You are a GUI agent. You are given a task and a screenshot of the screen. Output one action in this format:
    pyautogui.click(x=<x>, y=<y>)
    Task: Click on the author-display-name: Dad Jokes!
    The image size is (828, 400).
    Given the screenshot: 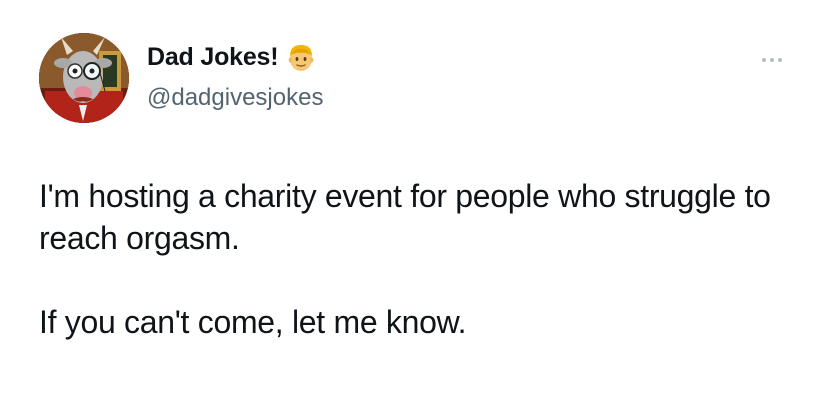 What is the action you would take?
    pyautogui.click(x=213, y=57)
    